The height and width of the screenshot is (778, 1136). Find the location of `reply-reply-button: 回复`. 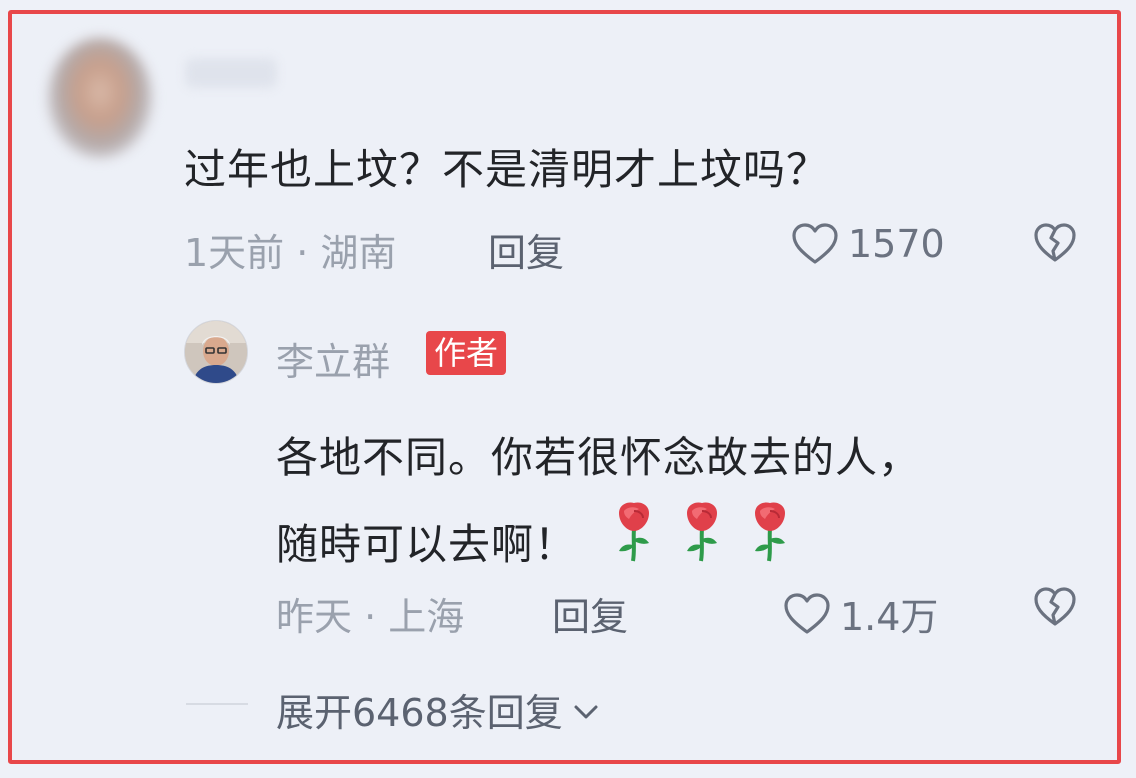

reply-reply-button: 回复 is located at coordinates (590, 613).